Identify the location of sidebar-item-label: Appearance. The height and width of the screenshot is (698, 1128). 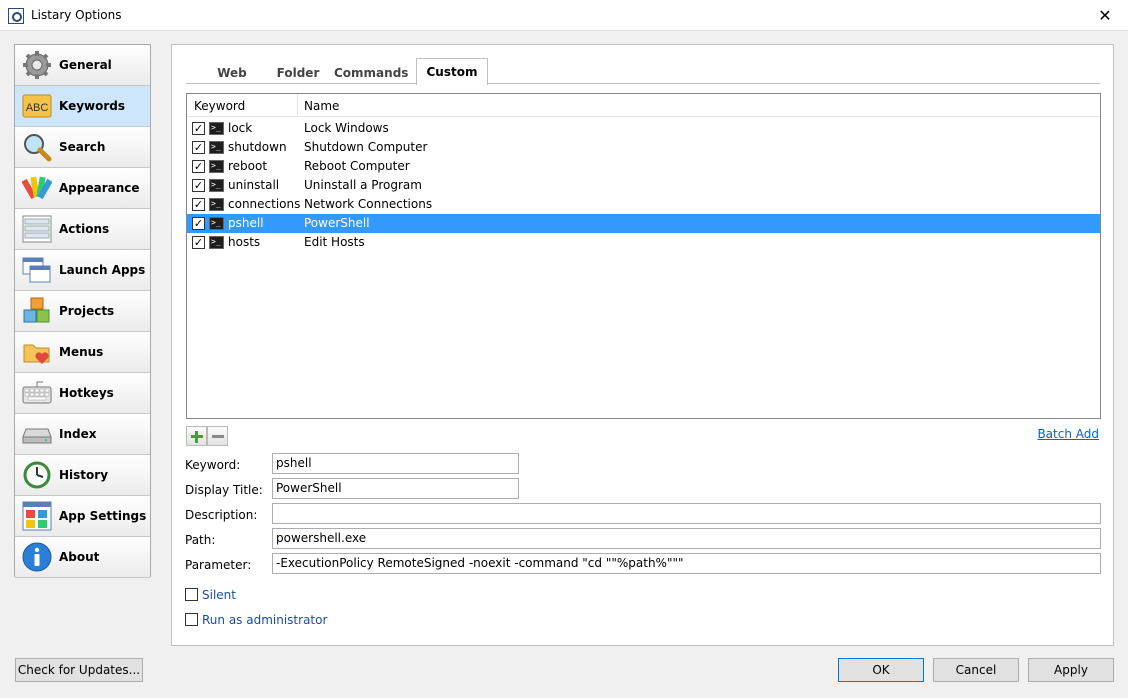
(99, 188).